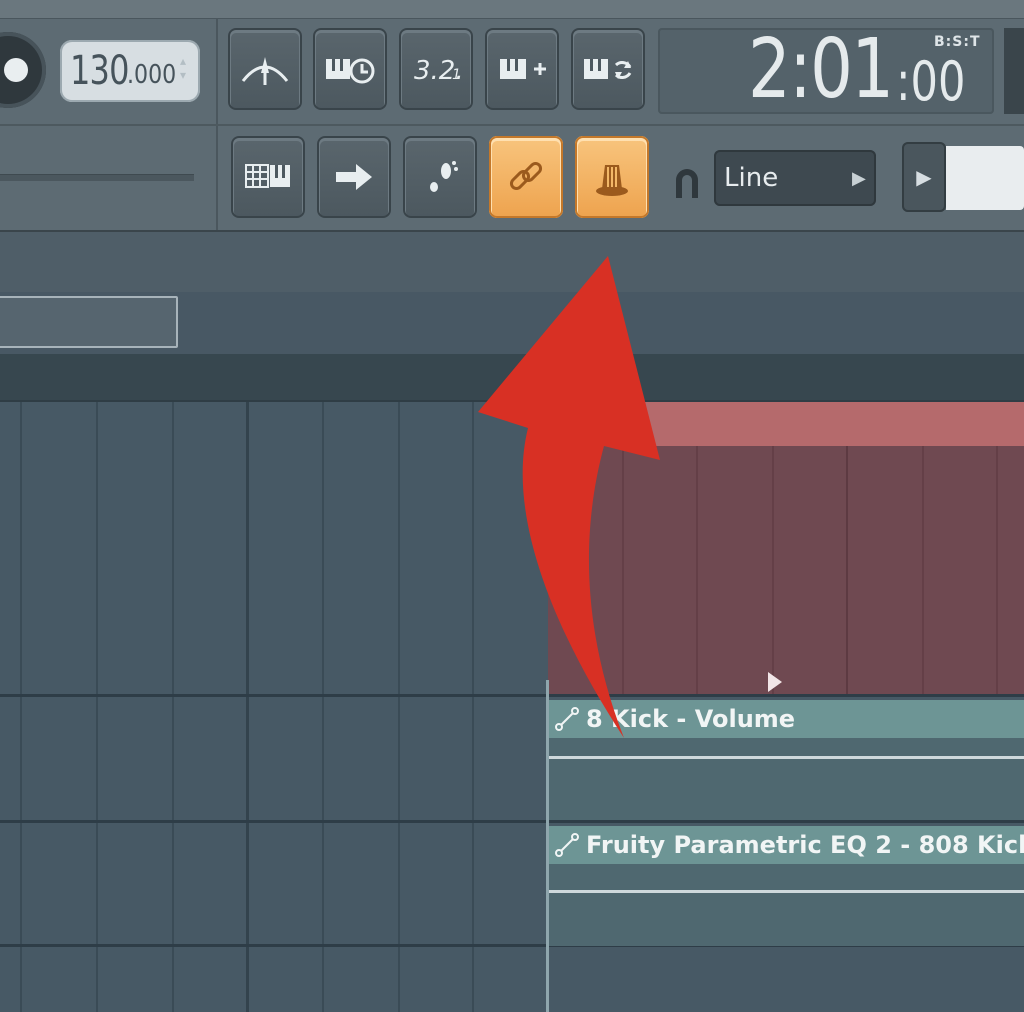 This screenshot has height=1012, width=1024. Describe the element at coordinates (957, 42) in the screenshot. I see `time-format-label: B:S:T` at that location.